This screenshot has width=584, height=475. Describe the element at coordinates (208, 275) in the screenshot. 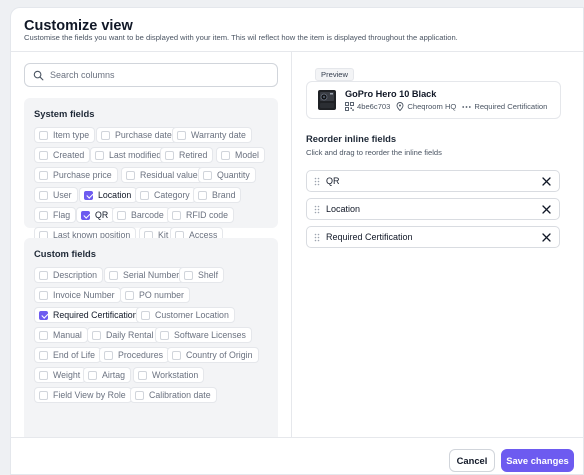

I see `custom-field-label: Shelf` at that location.